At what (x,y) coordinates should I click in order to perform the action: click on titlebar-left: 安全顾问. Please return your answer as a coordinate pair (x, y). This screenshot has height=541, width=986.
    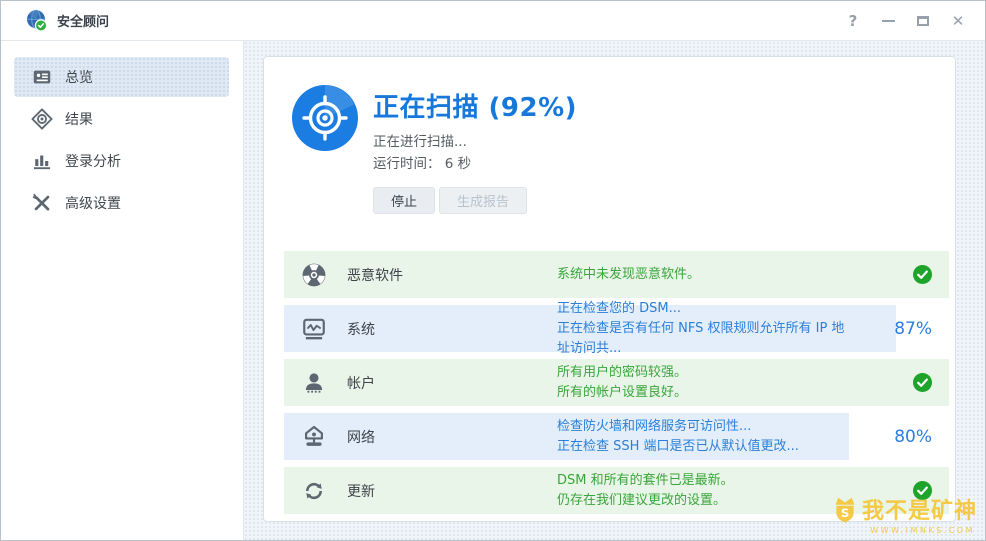
    Looking at the image, I should click on (67, 20).